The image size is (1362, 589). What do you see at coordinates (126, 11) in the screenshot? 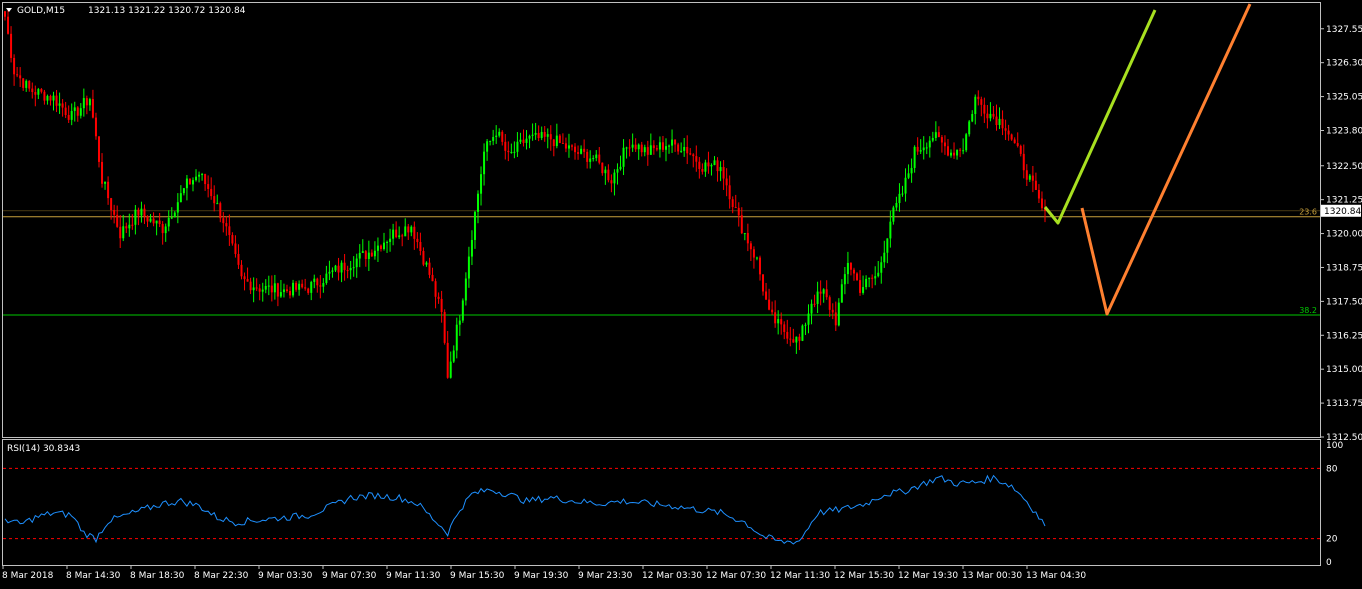
I see `symbol-header: GOLD,M15 1321.13 1321.22 1320.72 1320.84` at bounding box center [126, 11].